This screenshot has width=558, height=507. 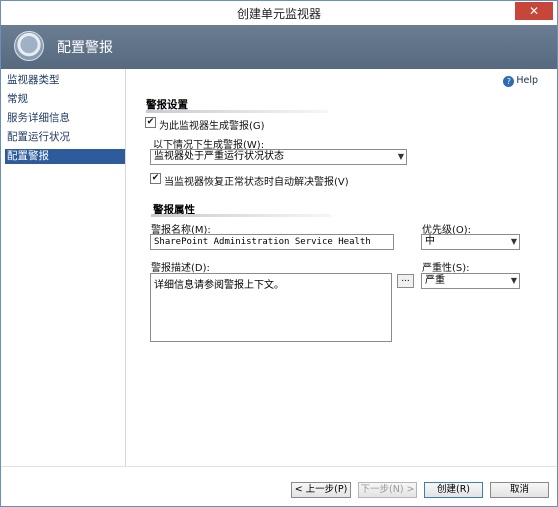 What do you see at coordinates (272, 242) in the screenshot?
I see `alert-name-input: SharePoint Administration Service Health` at bounding box center [272, 242].